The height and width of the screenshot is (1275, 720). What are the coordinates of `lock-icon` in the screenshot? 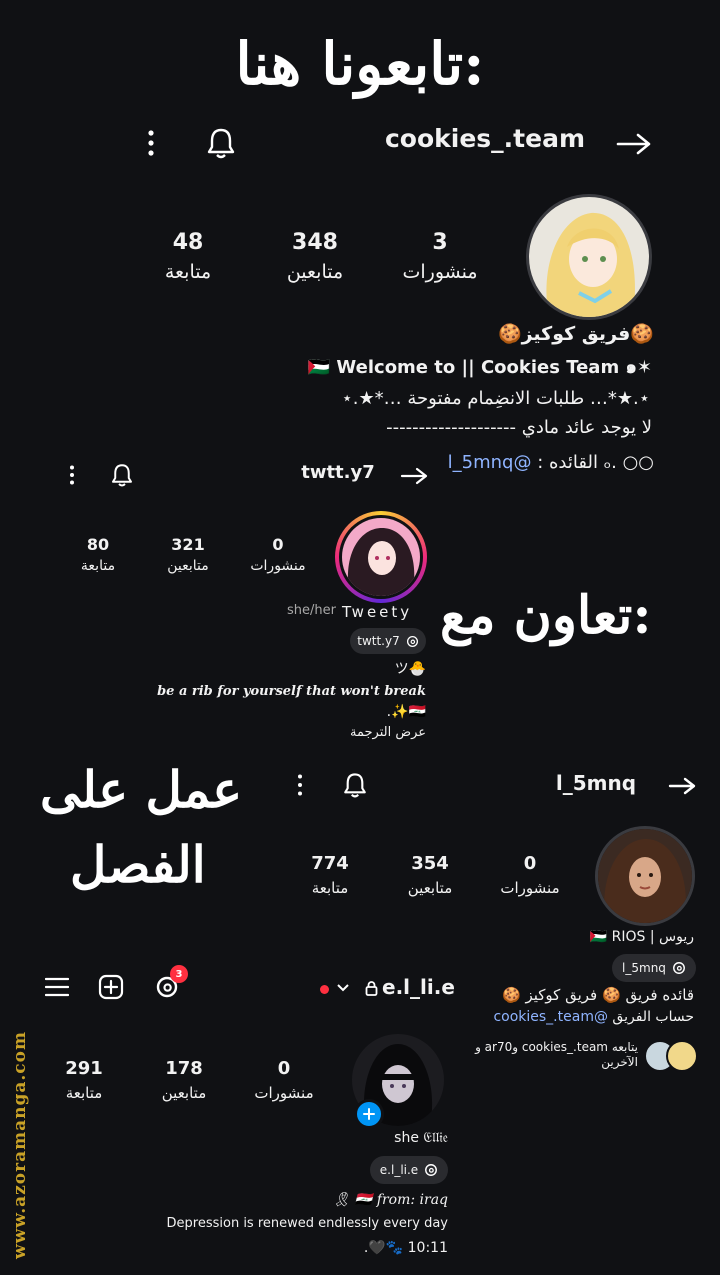 It's located at (371, 988).